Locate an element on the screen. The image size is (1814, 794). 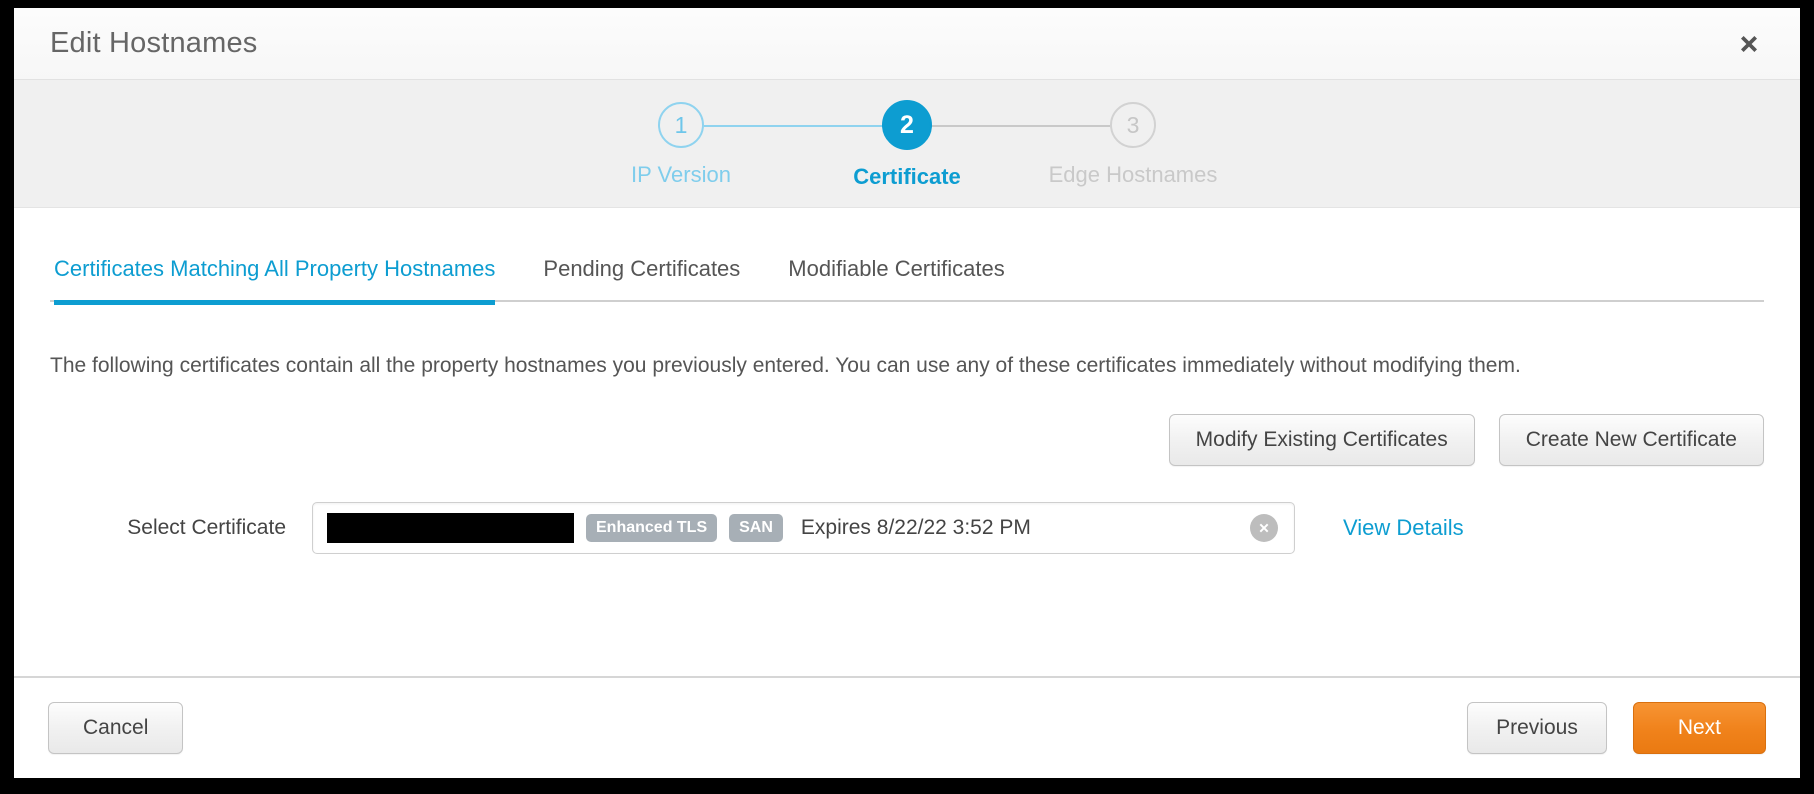
tab-modifiable-certificates: Modifiable Certificates is located at coordinates (896, 278).